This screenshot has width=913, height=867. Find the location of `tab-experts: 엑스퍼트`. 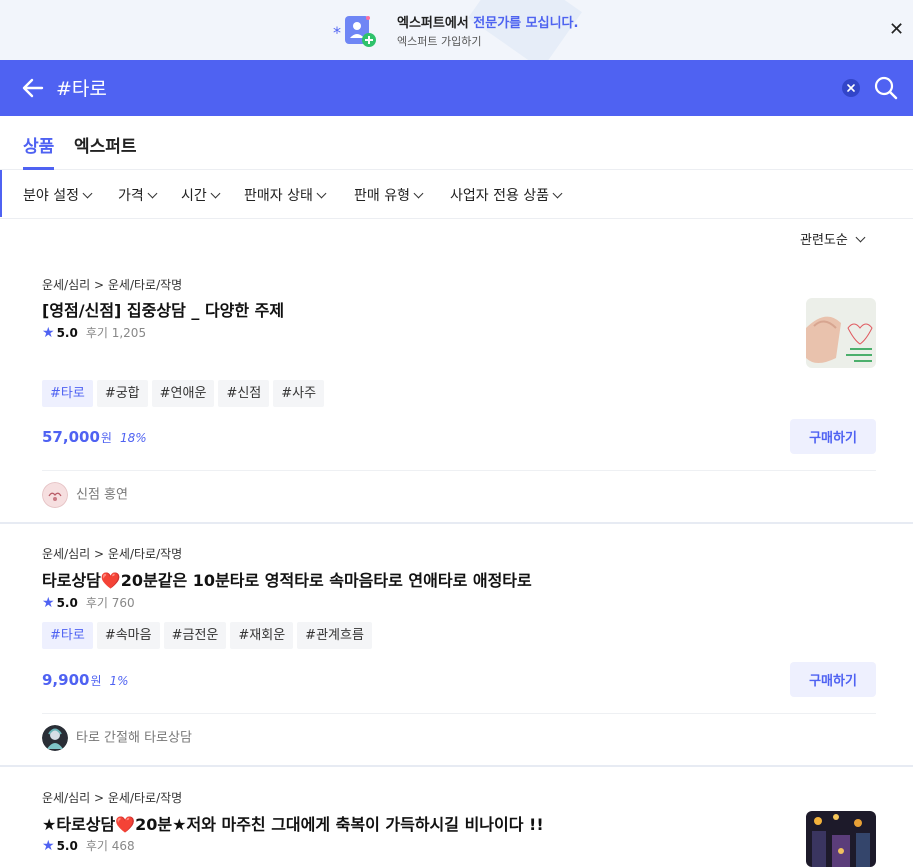

tab-experts: 엑스퍼트 is located at coordinates (105, 144).